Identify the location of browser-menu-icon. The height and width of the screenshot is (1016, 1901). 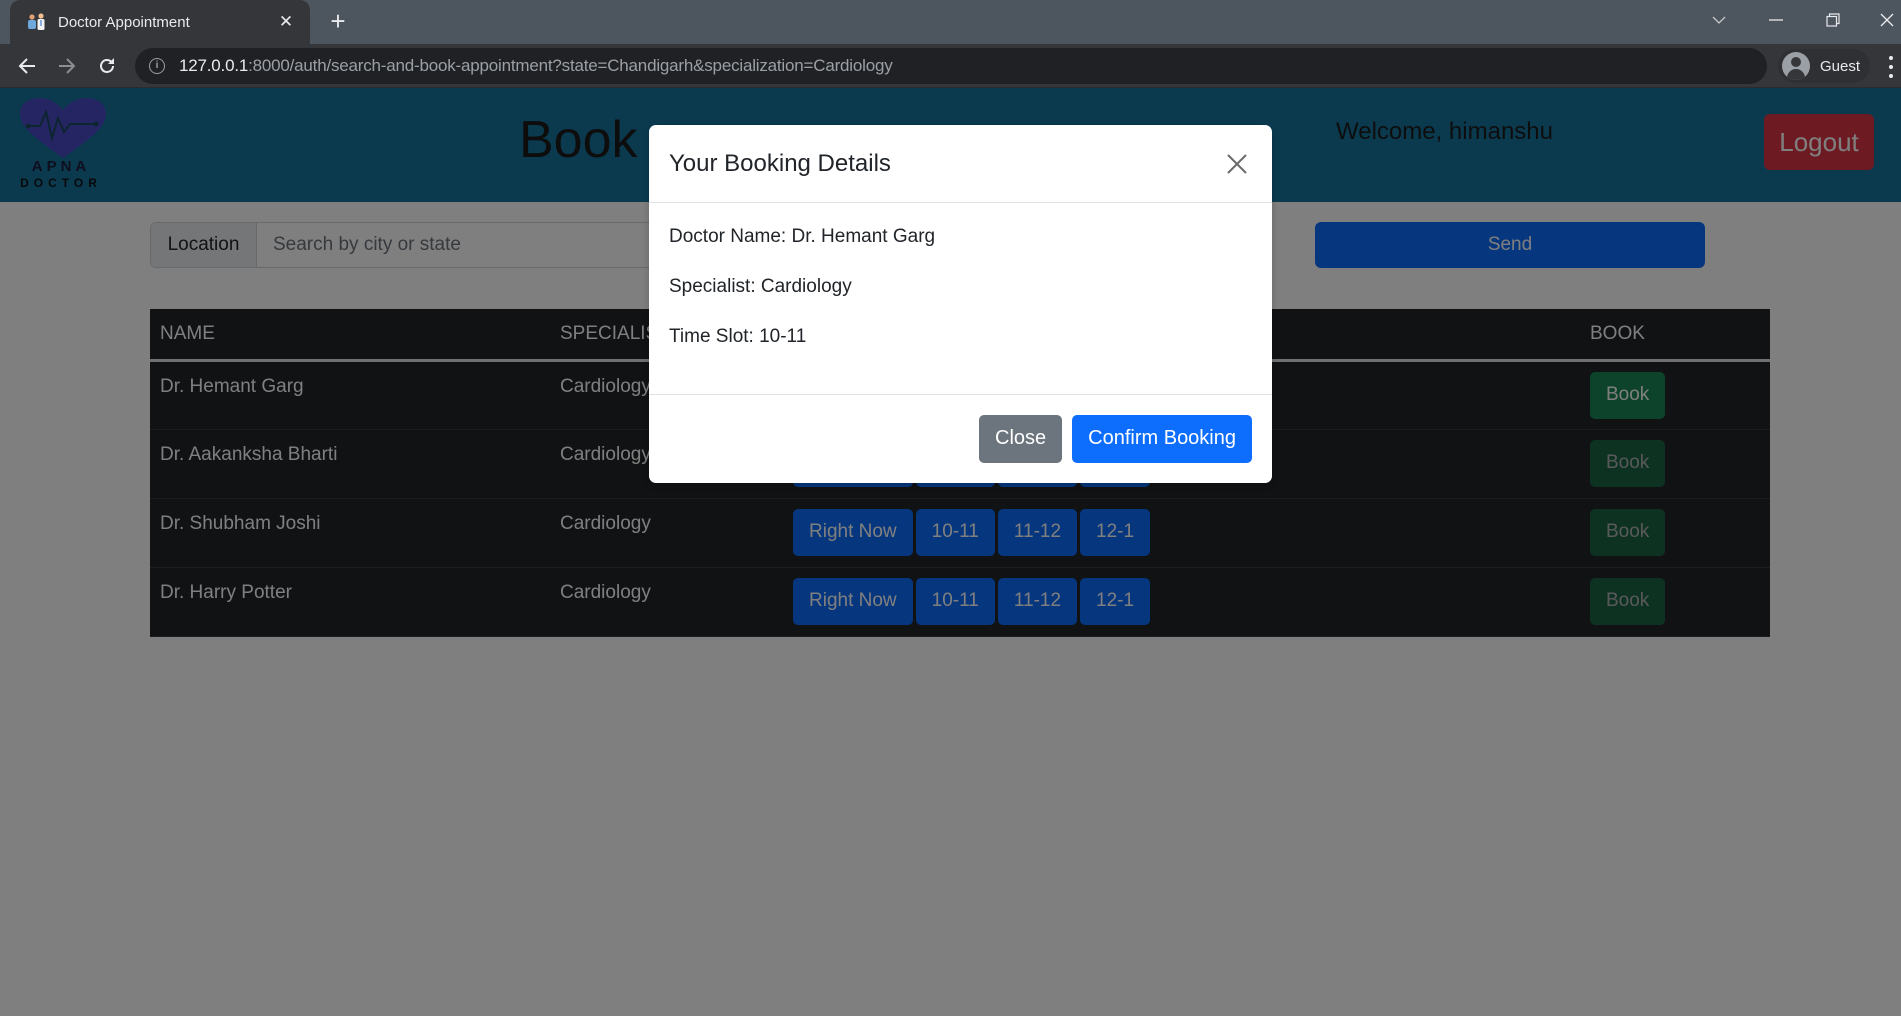
(1891, 67).